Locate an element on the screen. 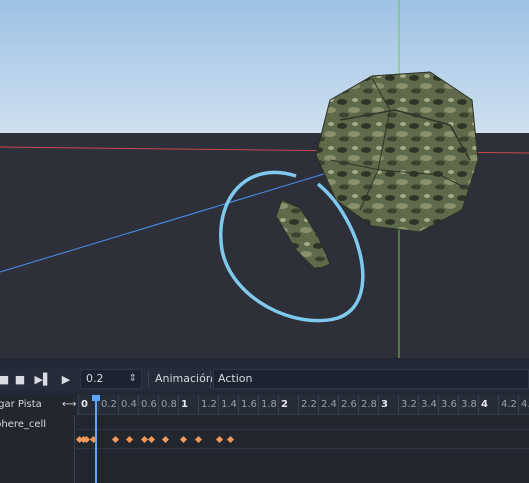 The image size is (529, 483). timeline-tick: 1.8 is located at coordinates (267, 405).